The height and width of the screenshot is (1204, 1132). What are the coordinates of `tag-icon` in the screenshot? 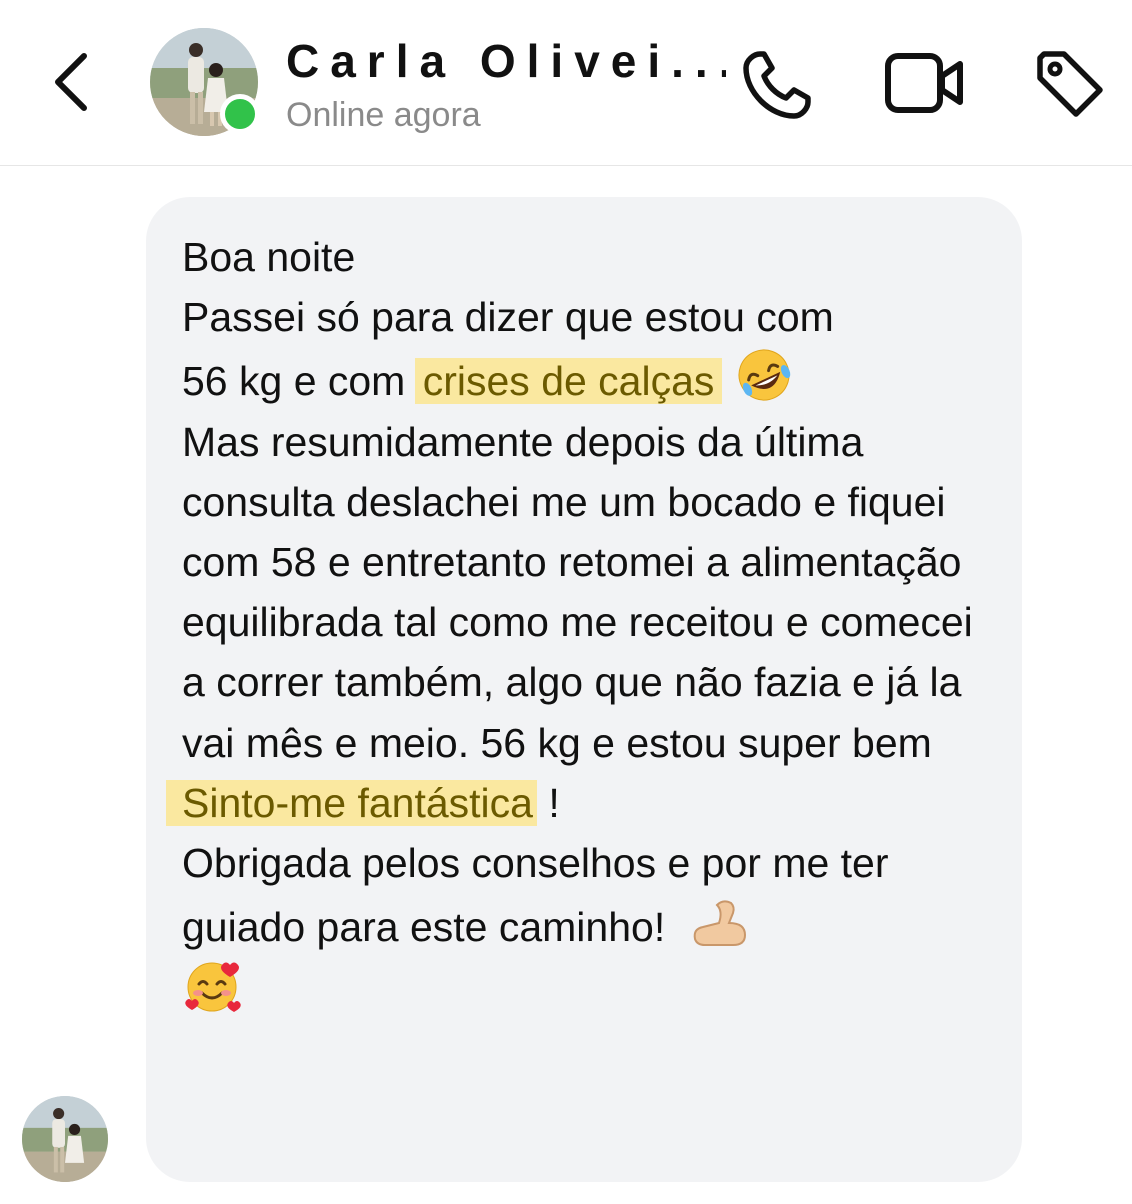 It's located at (1070, 84).